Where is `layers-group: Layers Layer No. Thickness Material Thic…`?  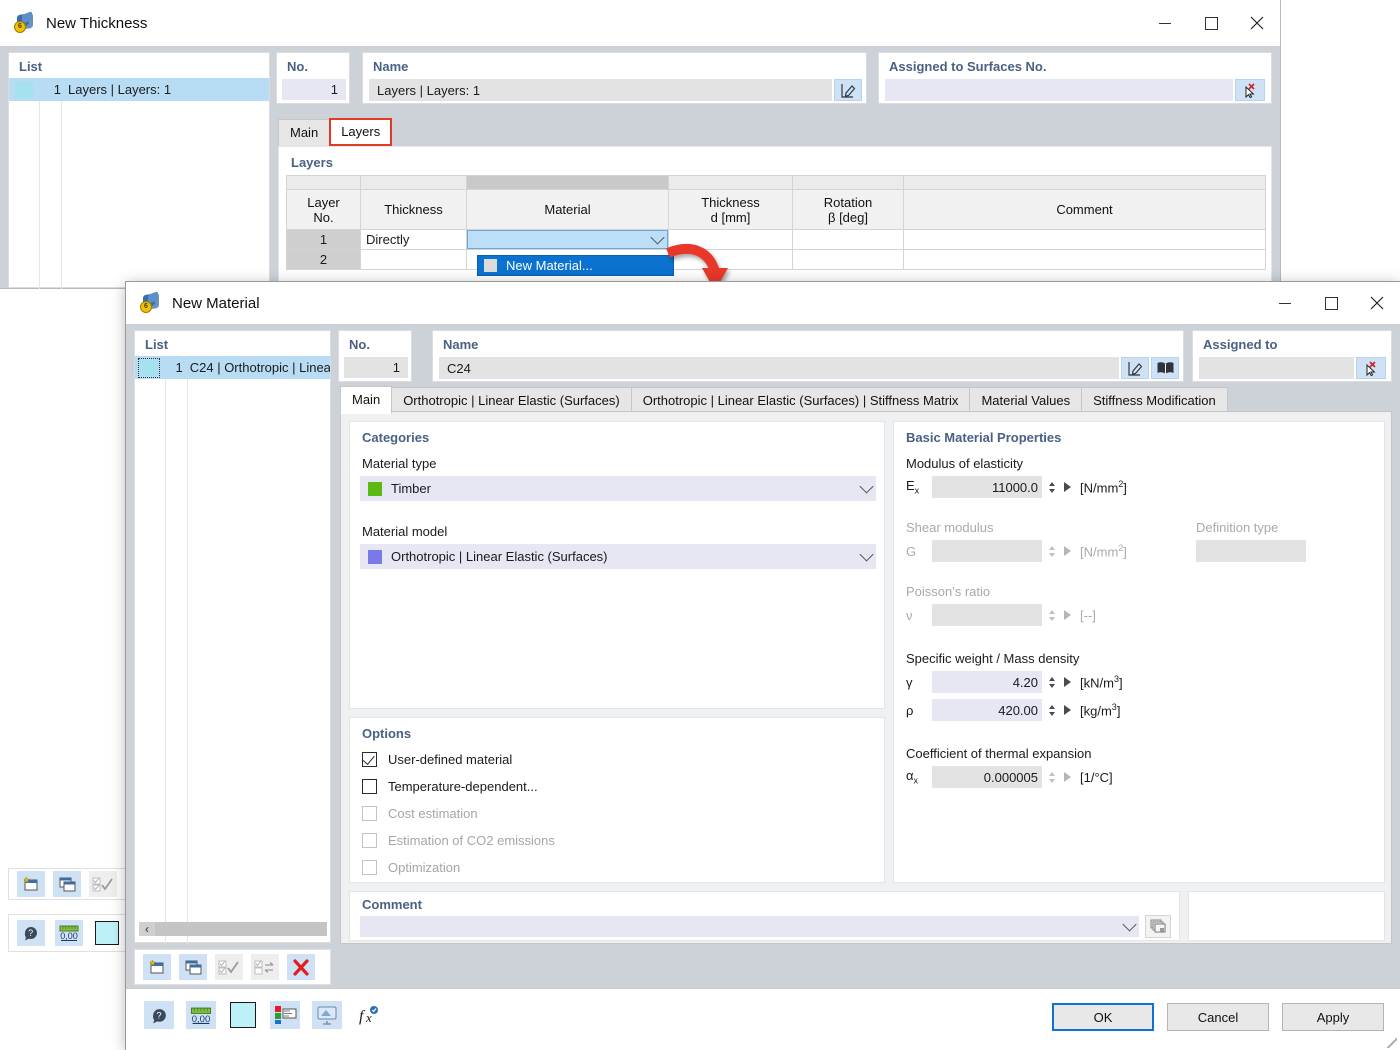
layers-group: Layers Layer No. Thickness Material Thic… is located at coordinates (775, 220).